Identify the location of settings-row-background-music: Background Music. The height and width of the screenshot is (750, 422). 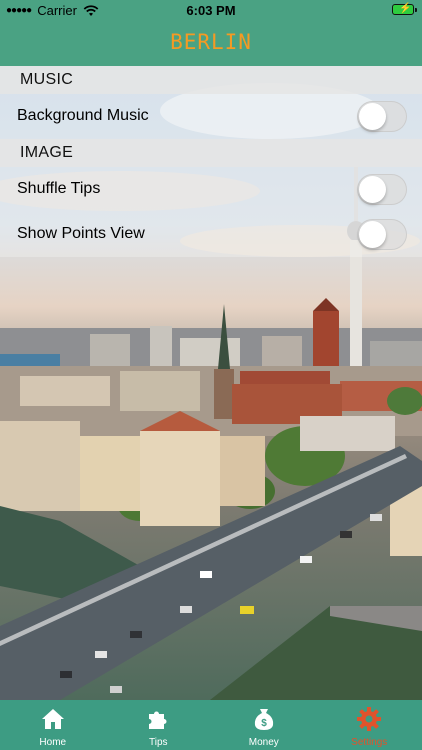
(211, 116).